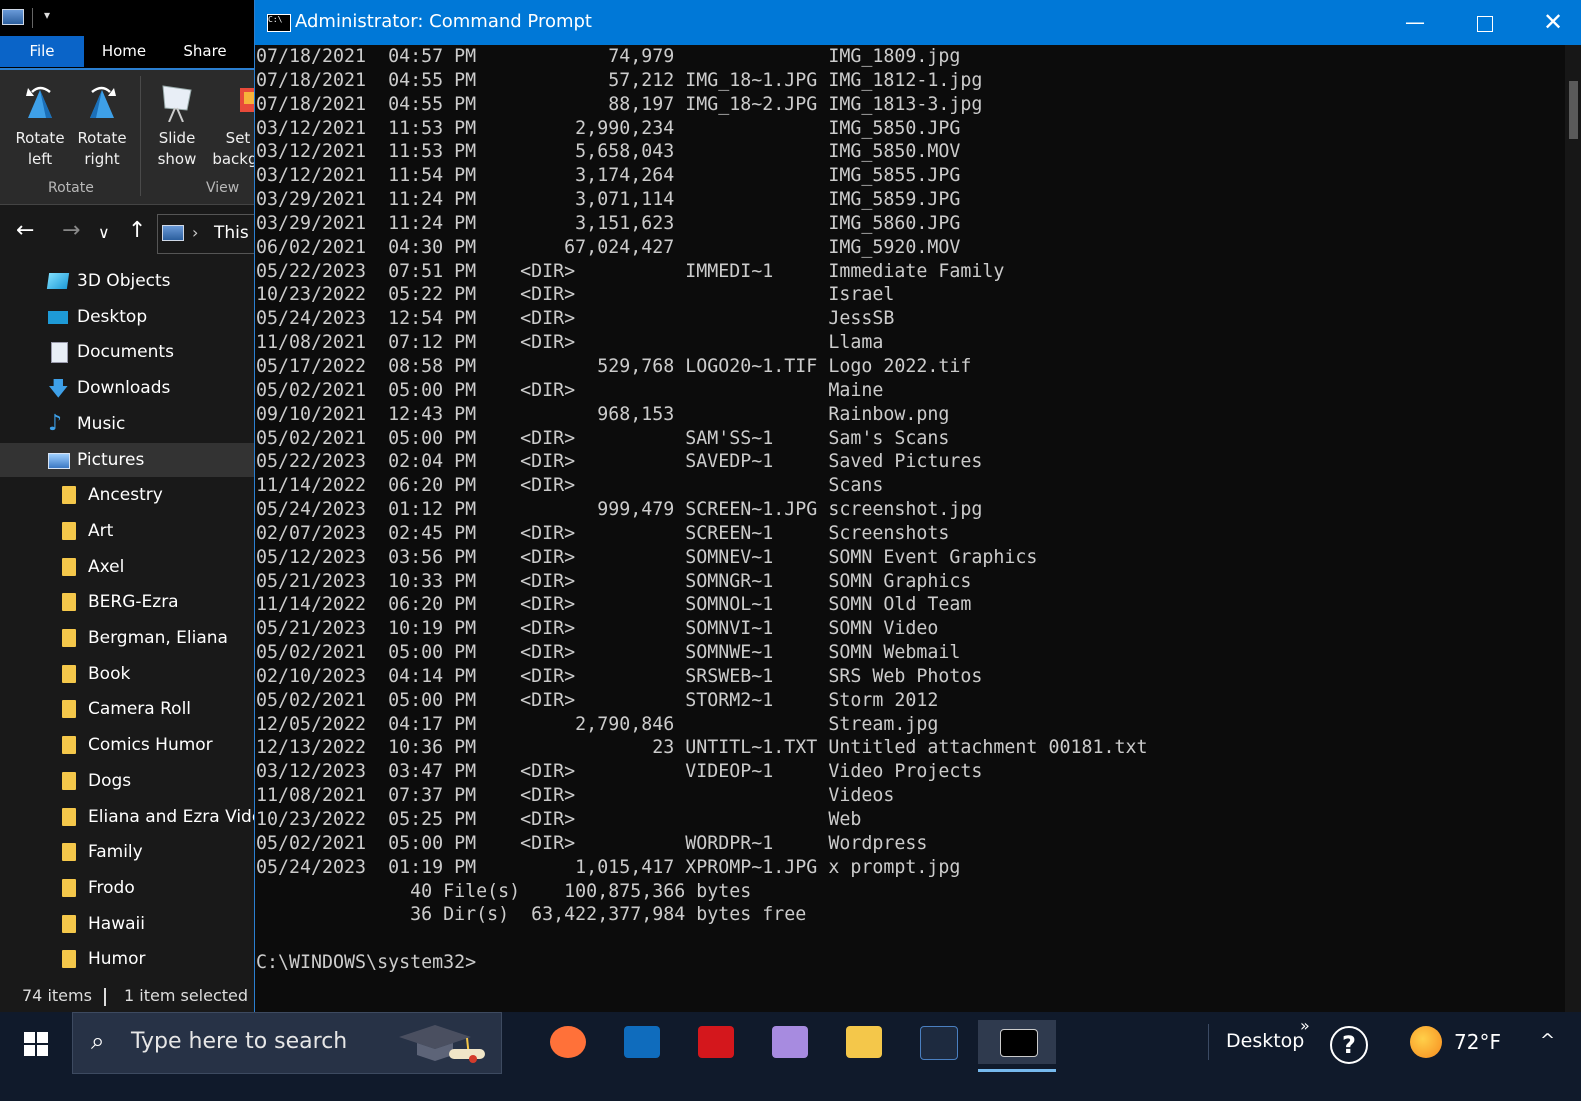  What do you see at coordinates (177, 103) in the screenshot?
I see `slide-show-icon` at bounding box center [177, 103].